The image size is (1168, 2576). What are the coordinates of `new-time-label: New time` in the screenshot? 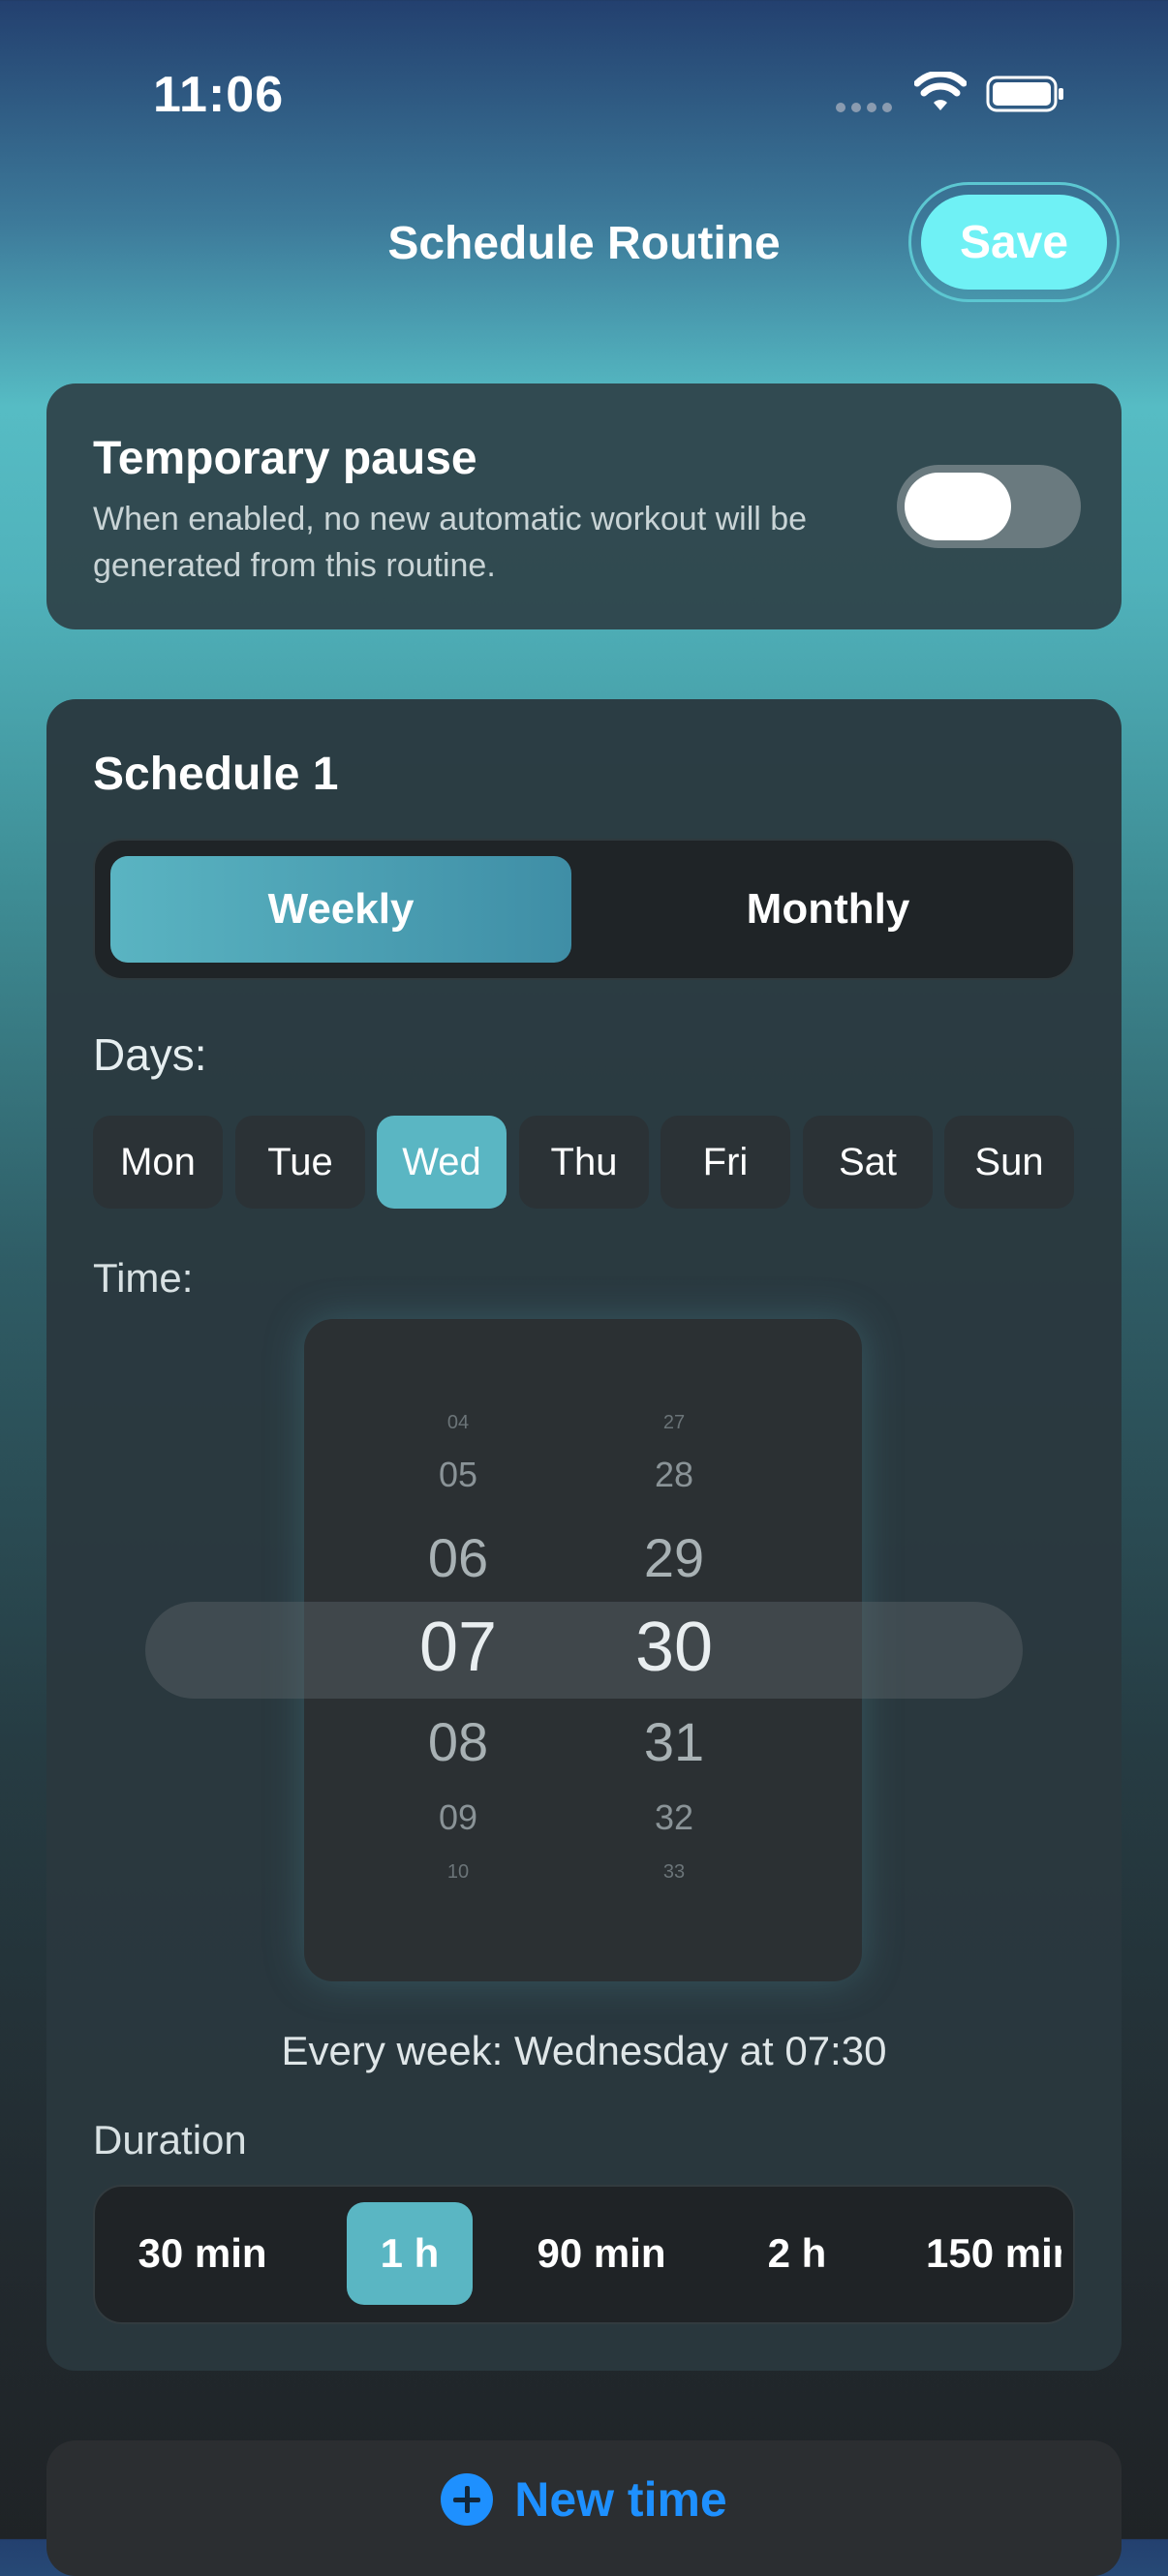 It's located at (620, 2499).